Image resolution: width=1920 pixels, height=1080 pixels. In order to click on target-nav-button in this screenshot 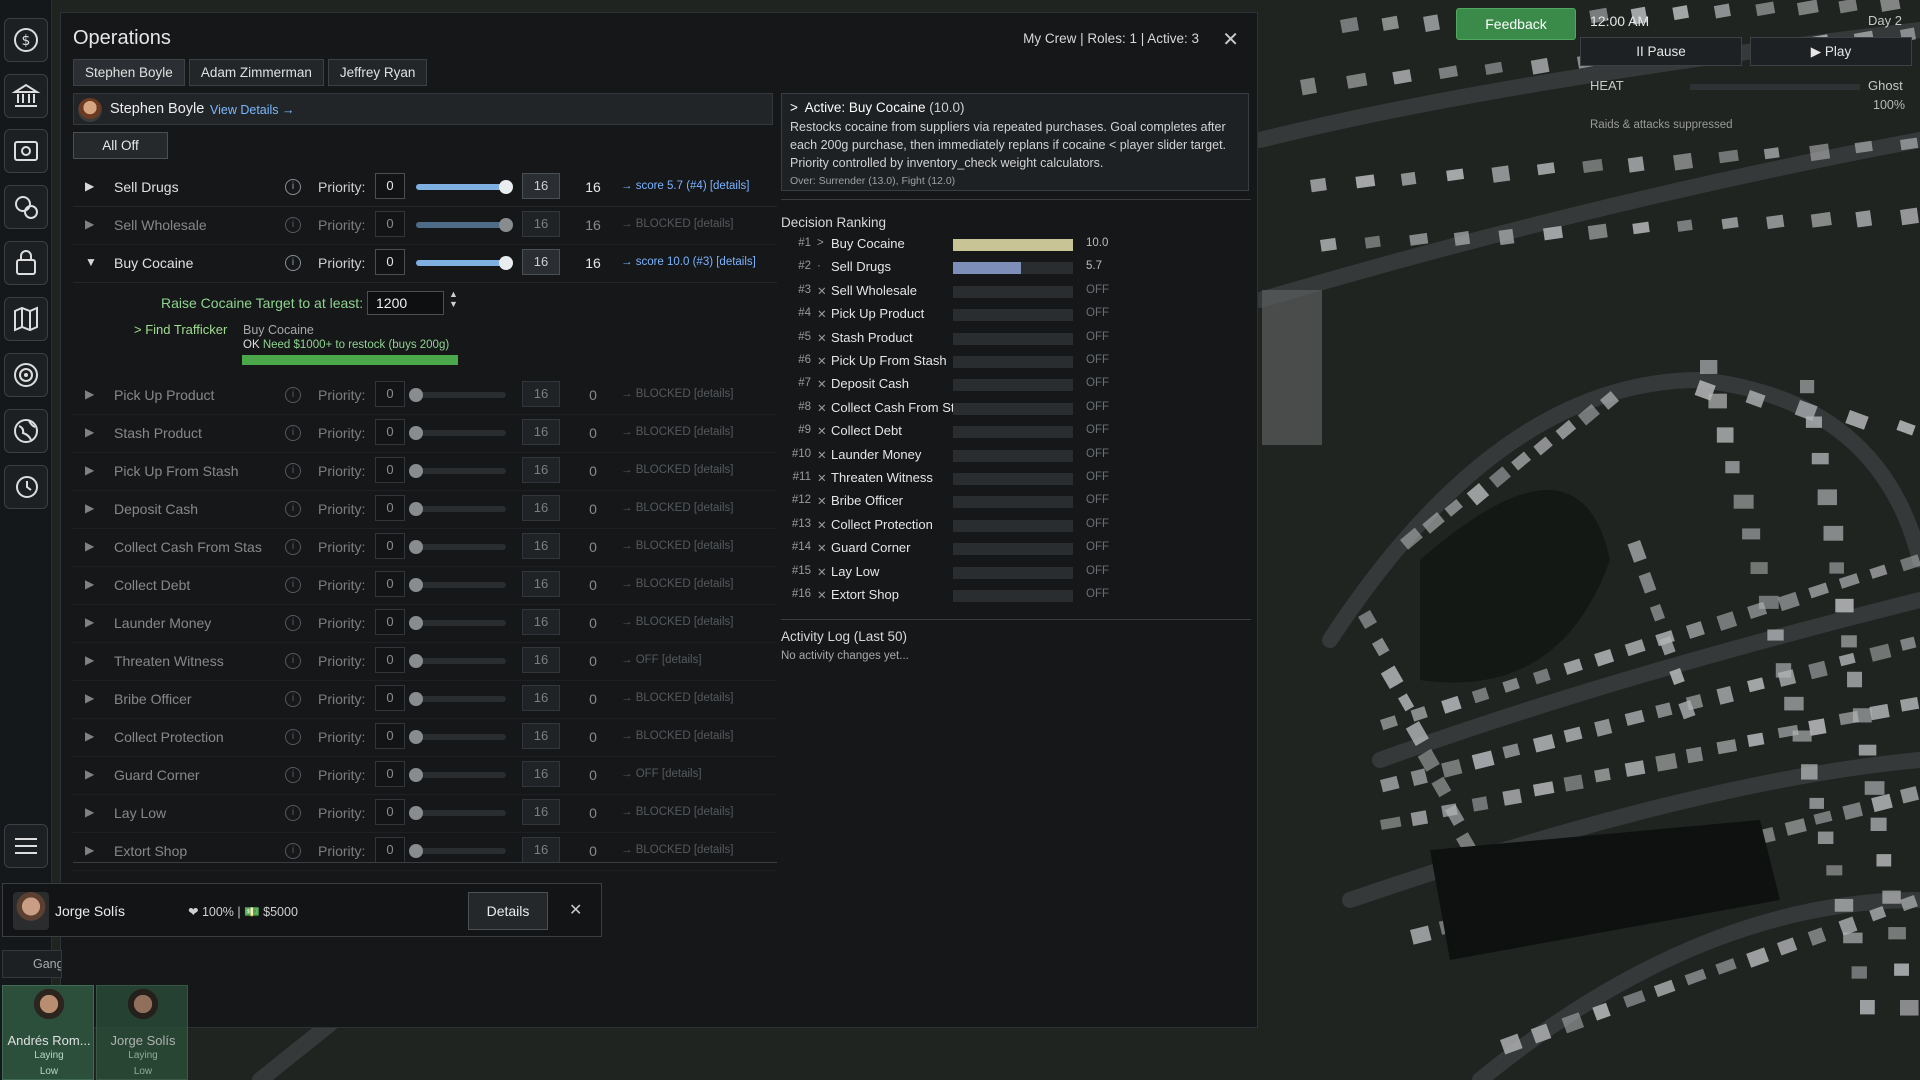, I will do `click(26, 375)`.